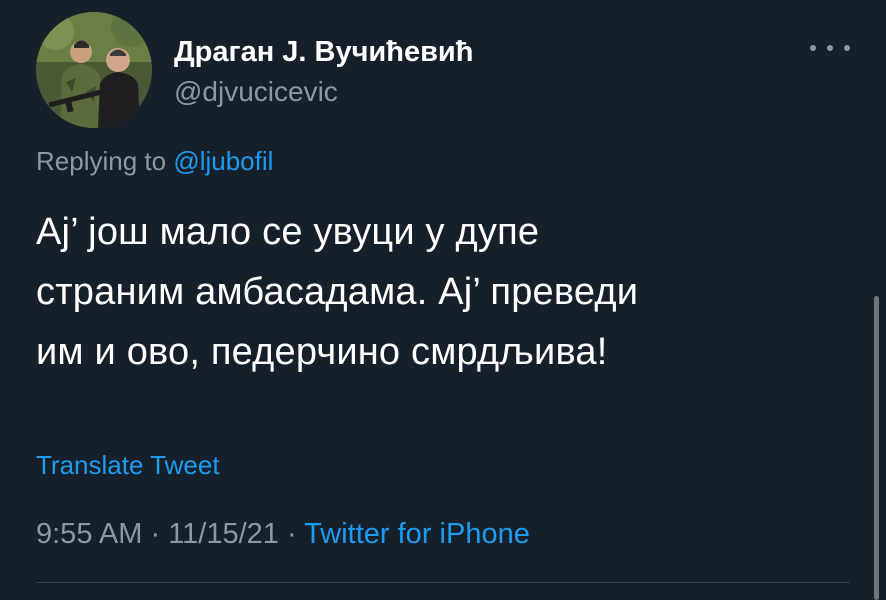 This screenshot has width=886, height=600. What do you see at coordinates (443, 582) in the screenshot?
I see `divider` at bounding box center [443, 582].